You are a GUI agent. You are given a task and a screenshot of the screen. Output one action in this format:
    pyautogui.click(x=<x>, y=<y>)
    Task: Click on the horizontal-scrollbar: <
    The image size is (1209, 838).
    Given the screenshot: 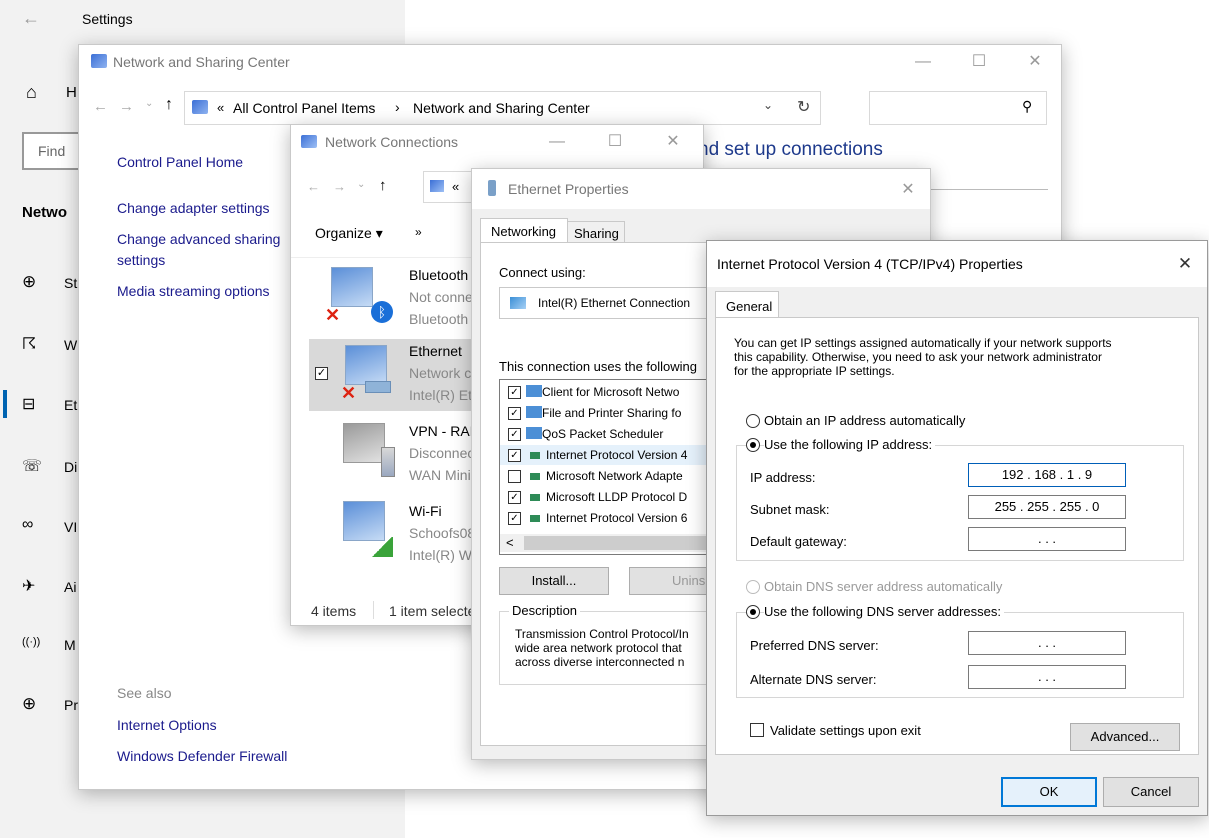 What is the action you would take?
    pyautogui.click(x=610, y=543)
    